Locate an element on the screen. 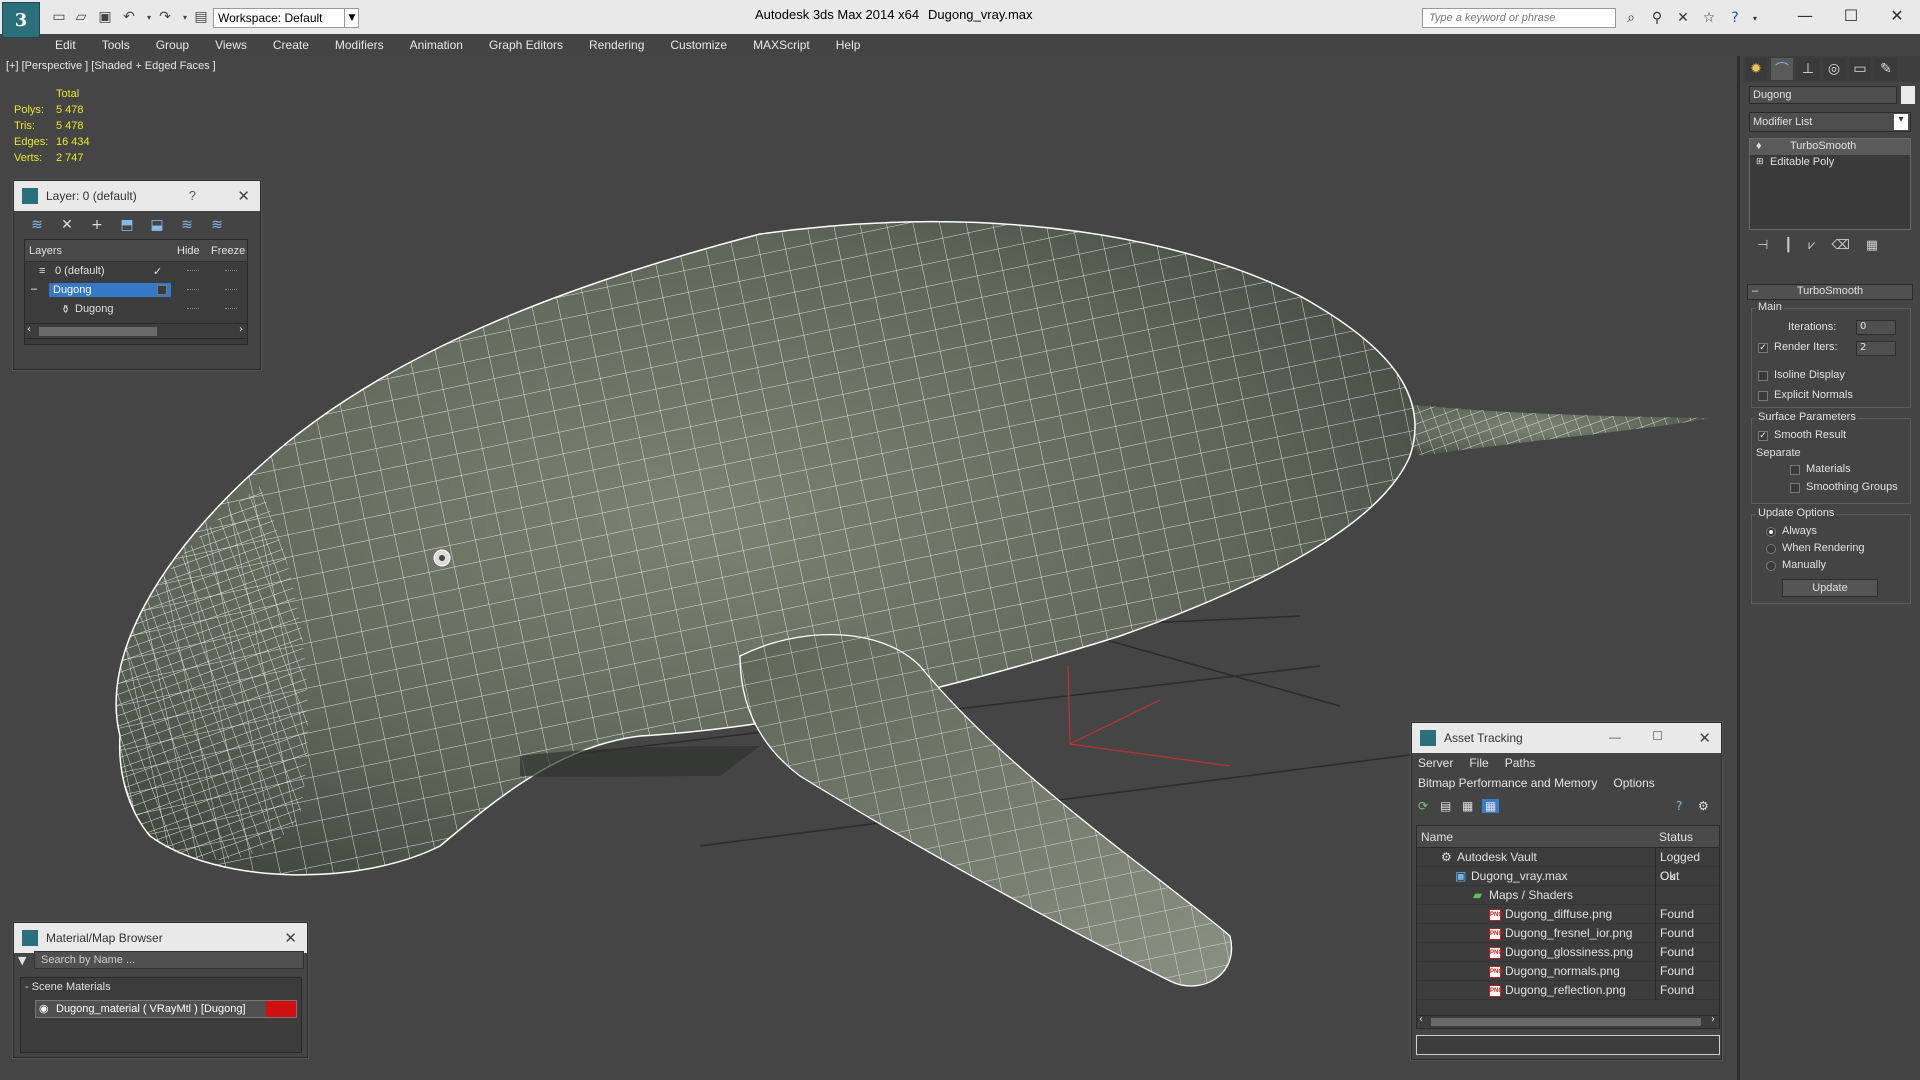  modify-tab-icon: ⌒ is located at coordinates (1782, 69).